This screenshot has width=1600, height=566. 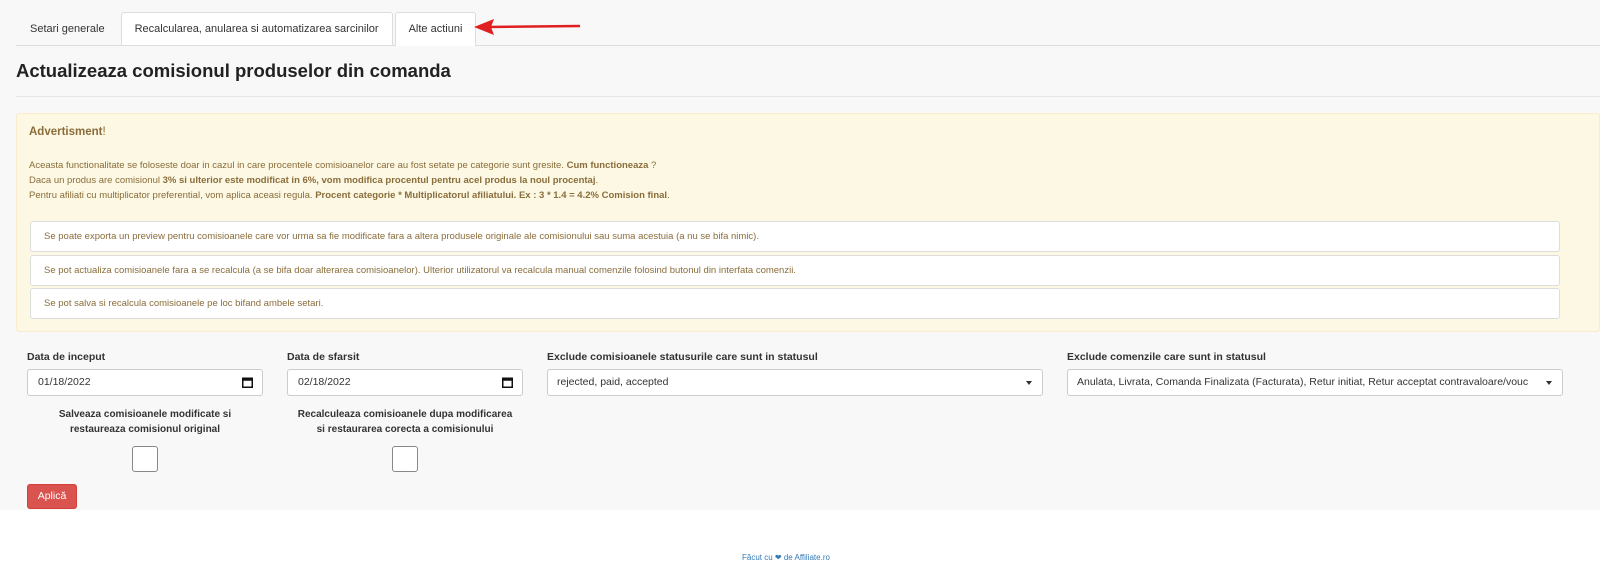 I want to click on tab-alte-actiuni: Alte actiuni, so click(x=435, y=29).